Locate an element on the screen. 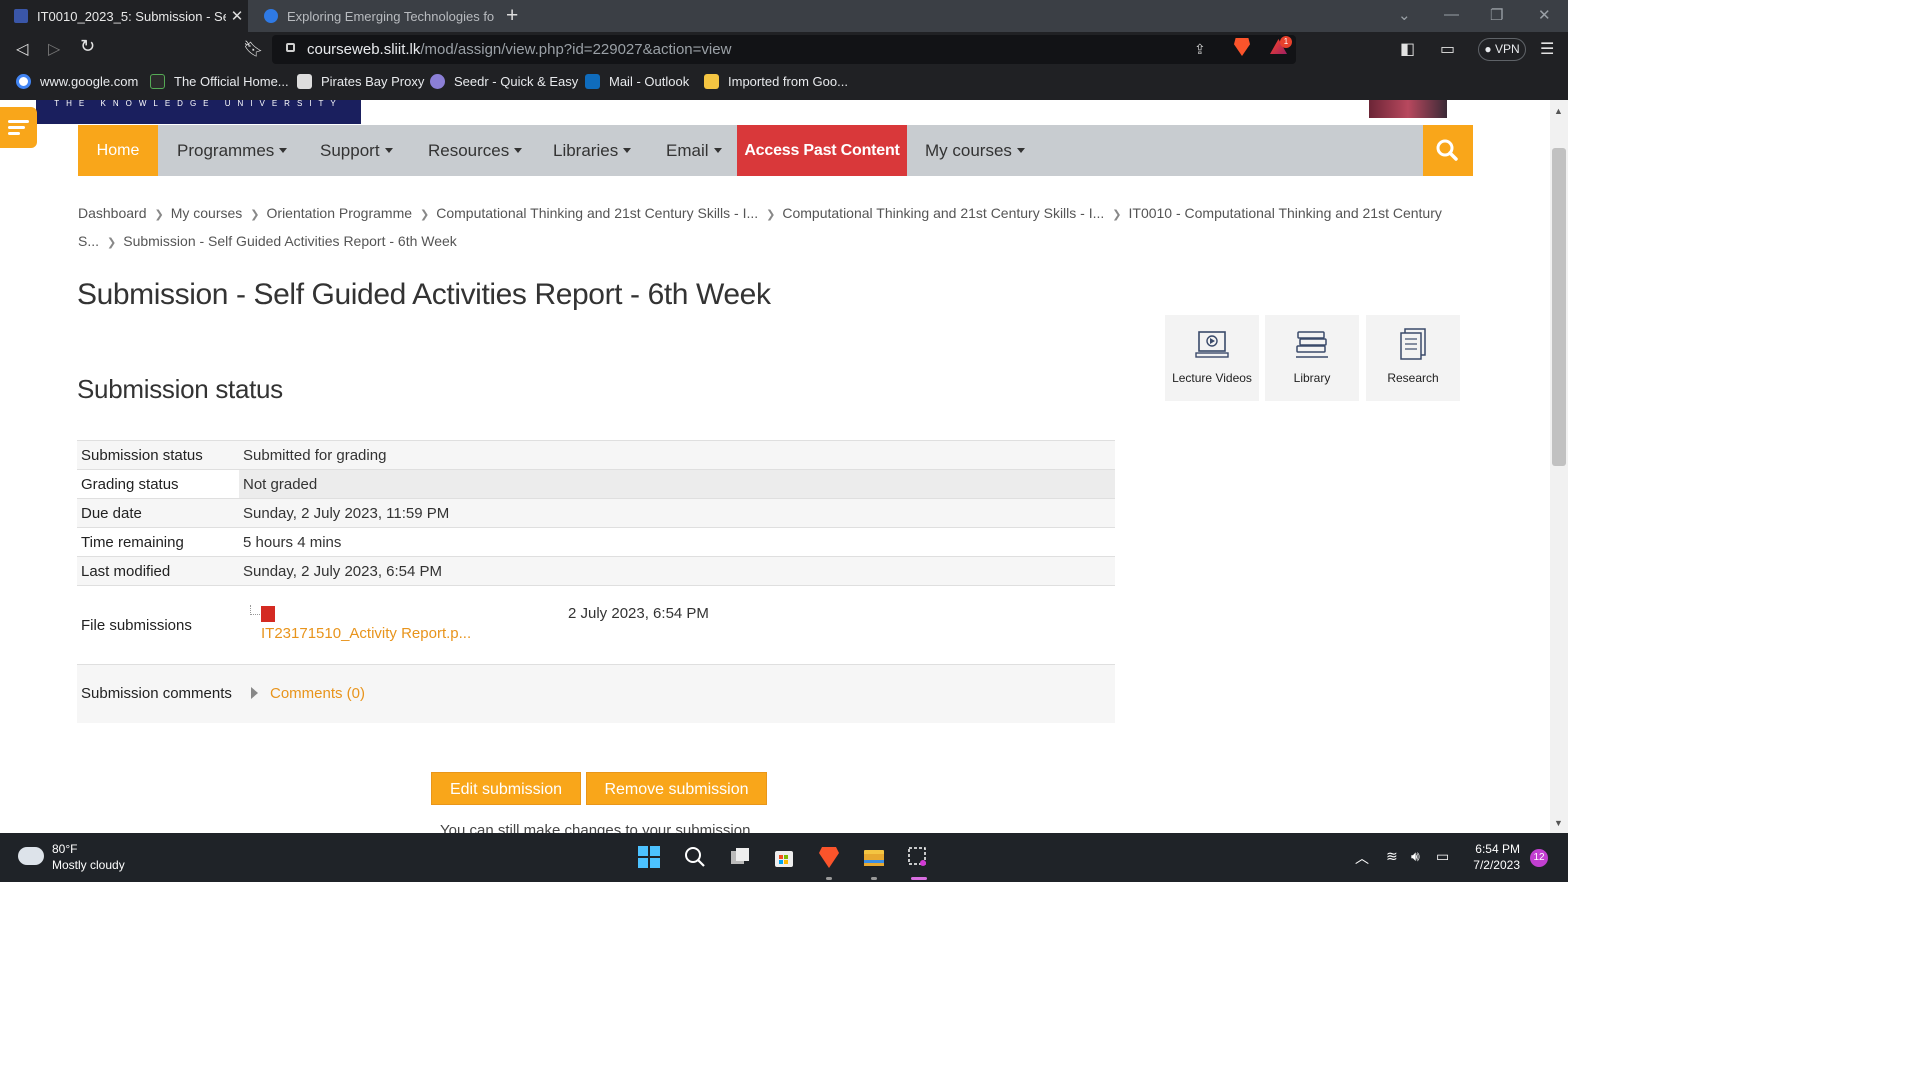  close-window-icon: ✕ is located at coordinates (1544, 15).